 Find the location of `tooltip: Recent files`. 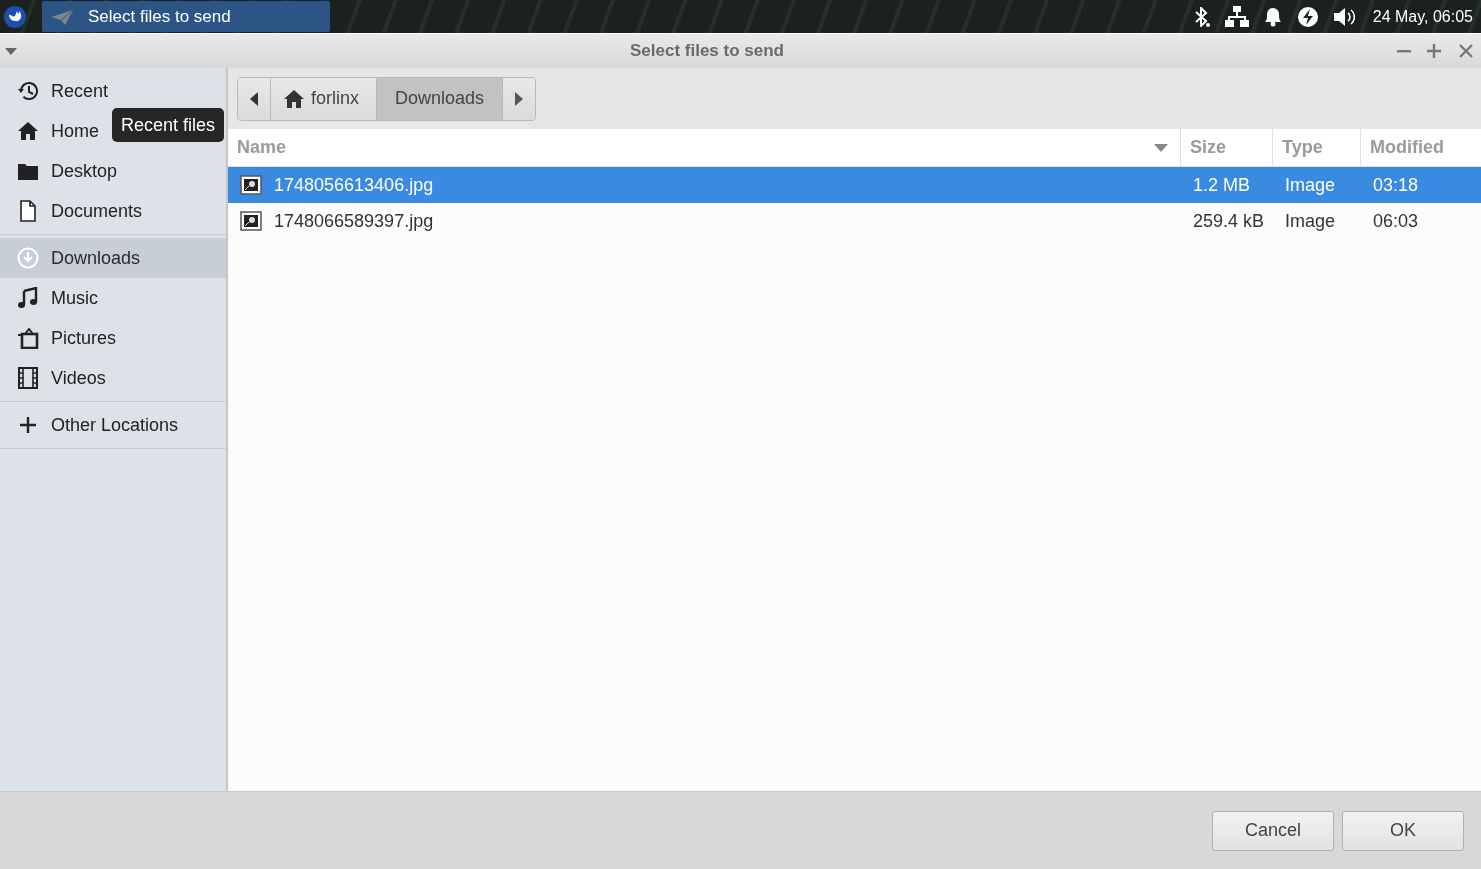

tooltip: Recent files is located at coordinates (168, 125).